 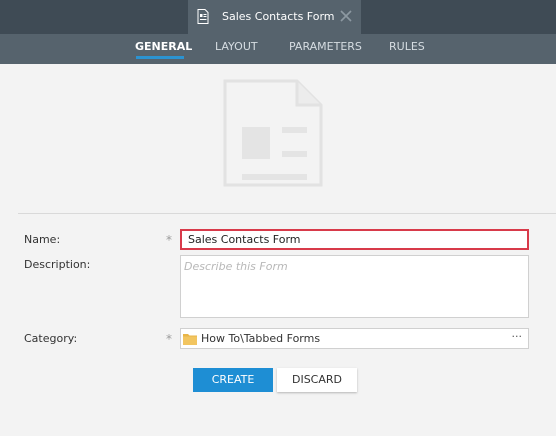 I want to click on tab-rules: RULES, so click(x=407, y=46).